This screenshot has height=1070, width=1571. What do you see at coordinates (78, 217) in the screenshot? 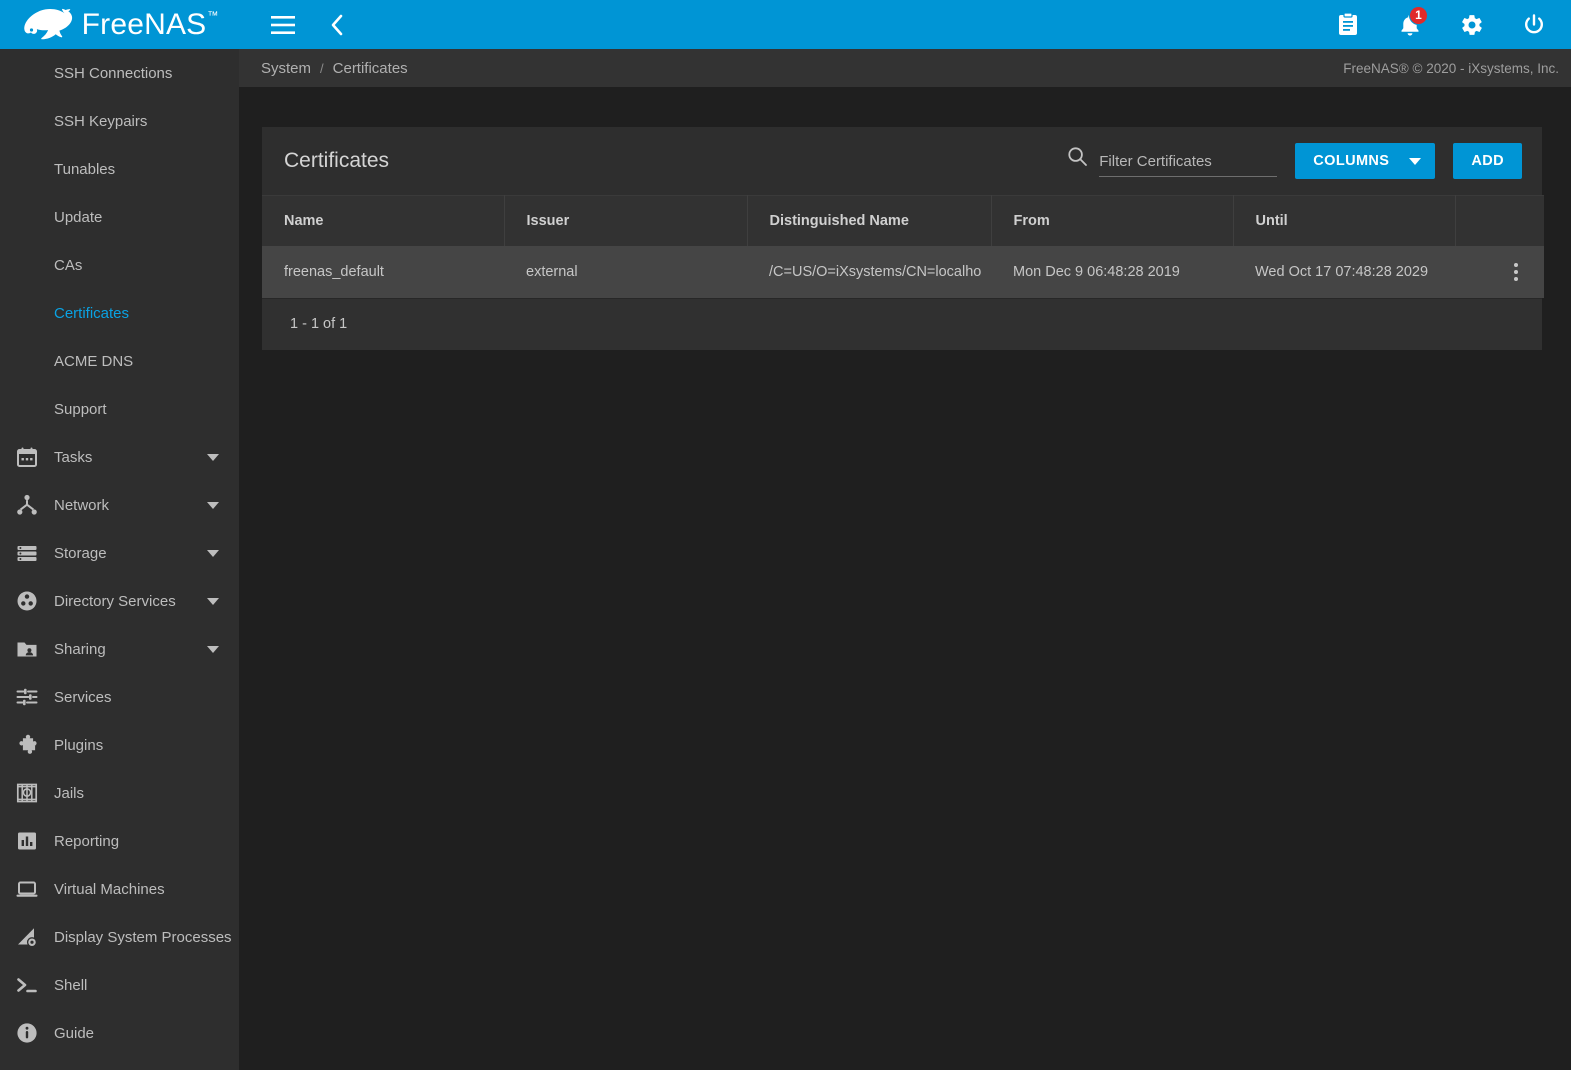
I see `sidebar-item-label: Update` at bounding box center [78, 217].